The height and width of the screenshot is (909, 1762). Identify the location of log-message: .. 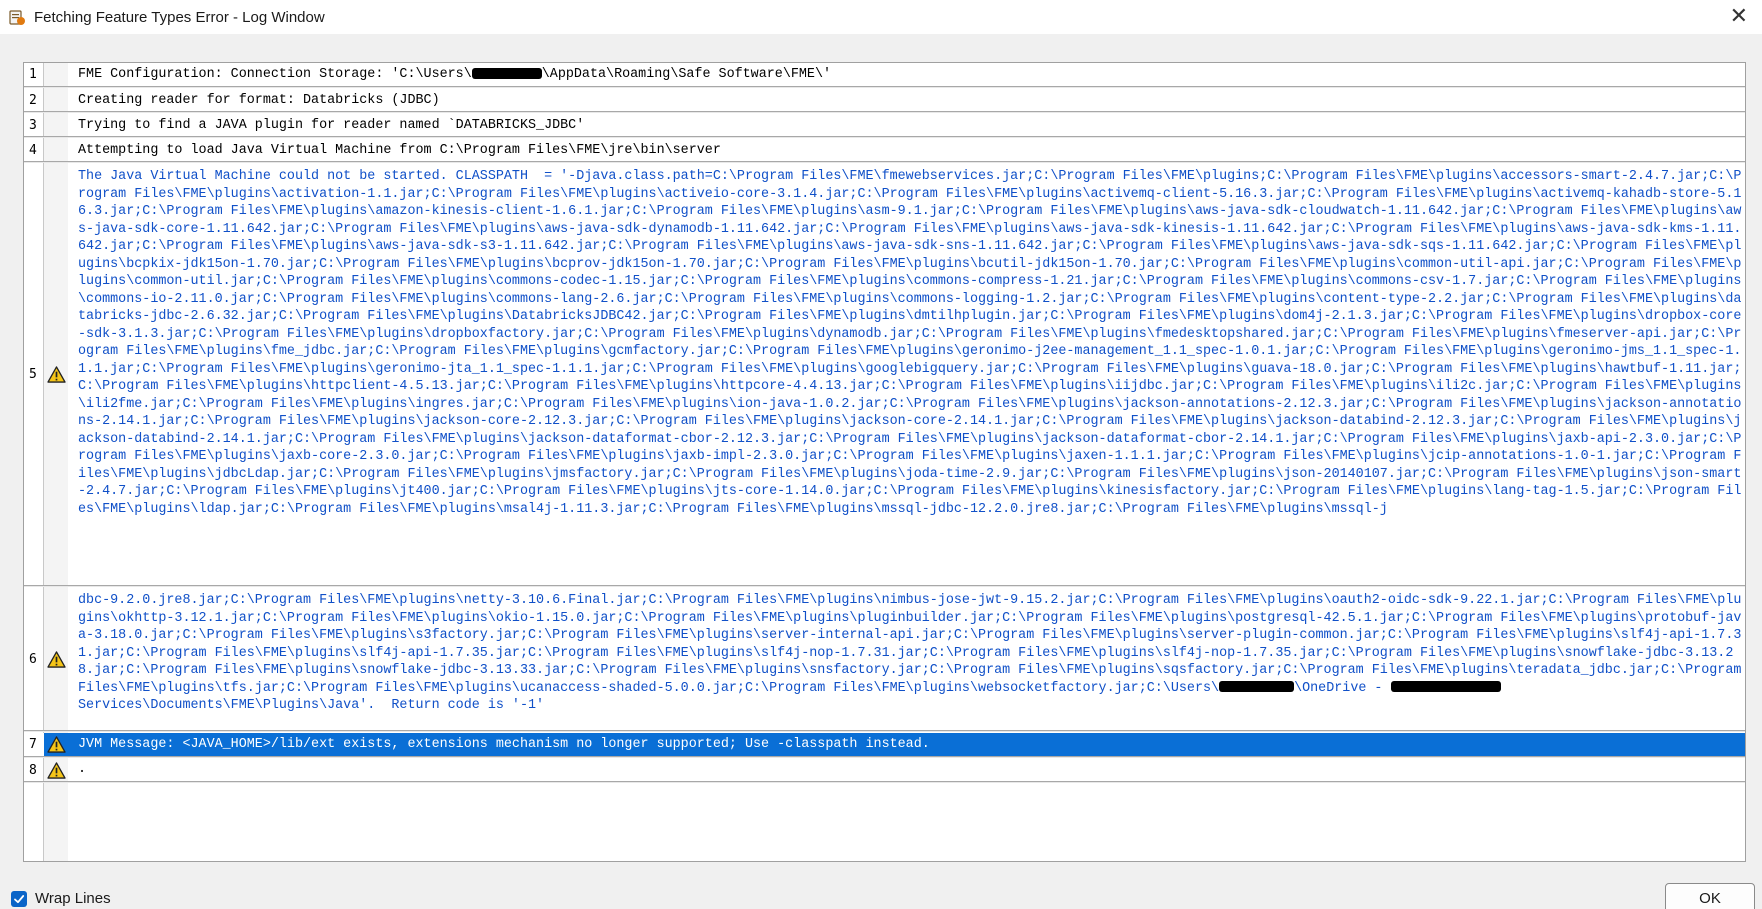
(82, 769).